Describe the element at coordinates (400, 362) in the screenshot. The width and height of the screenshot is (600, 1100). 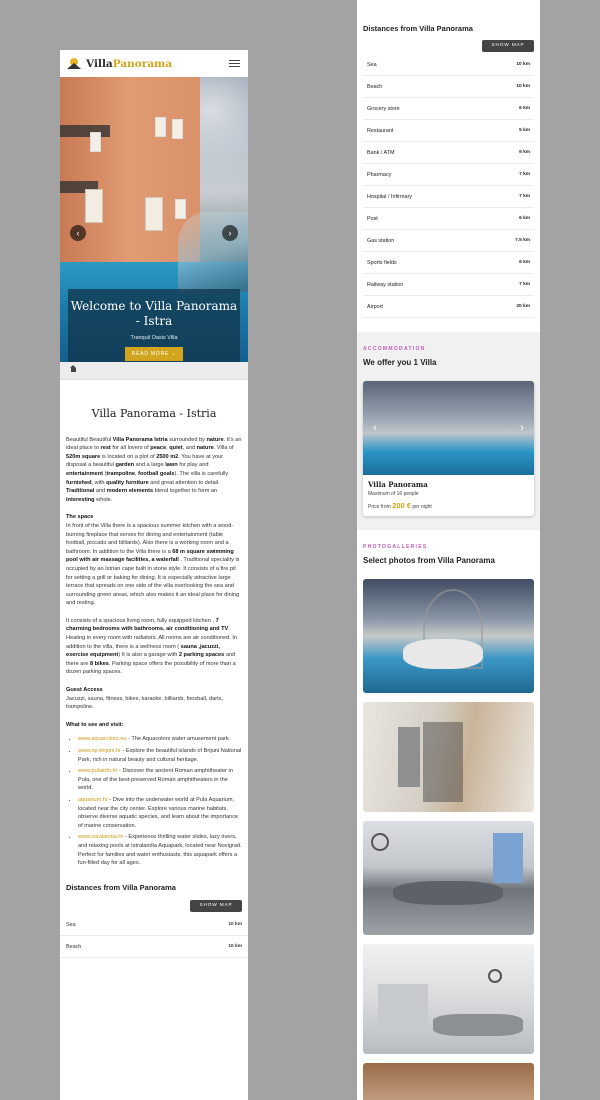
I see `accommodation-heading: We offer you 1 Villa` at that location.